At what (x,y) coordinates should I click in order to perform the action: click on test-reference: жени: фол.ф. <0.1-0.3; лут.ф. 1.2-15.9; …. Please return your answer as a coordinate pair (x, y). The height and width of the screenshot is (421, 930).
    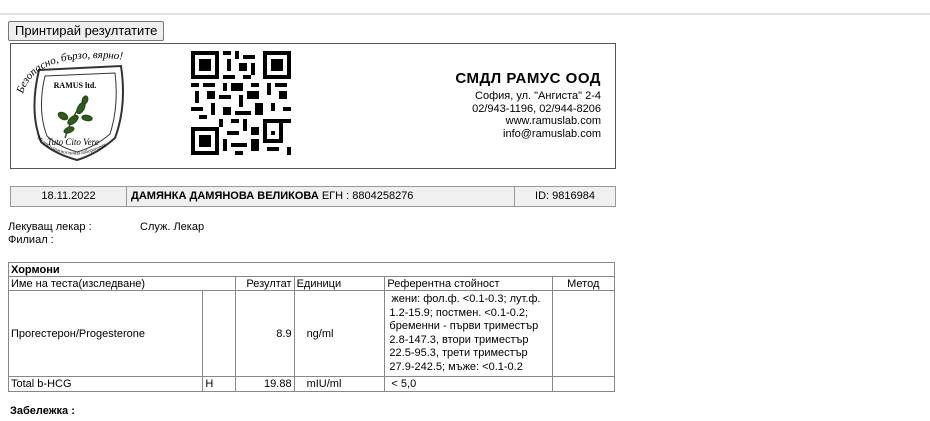
    Looking at the image, I should click on (468, 333).